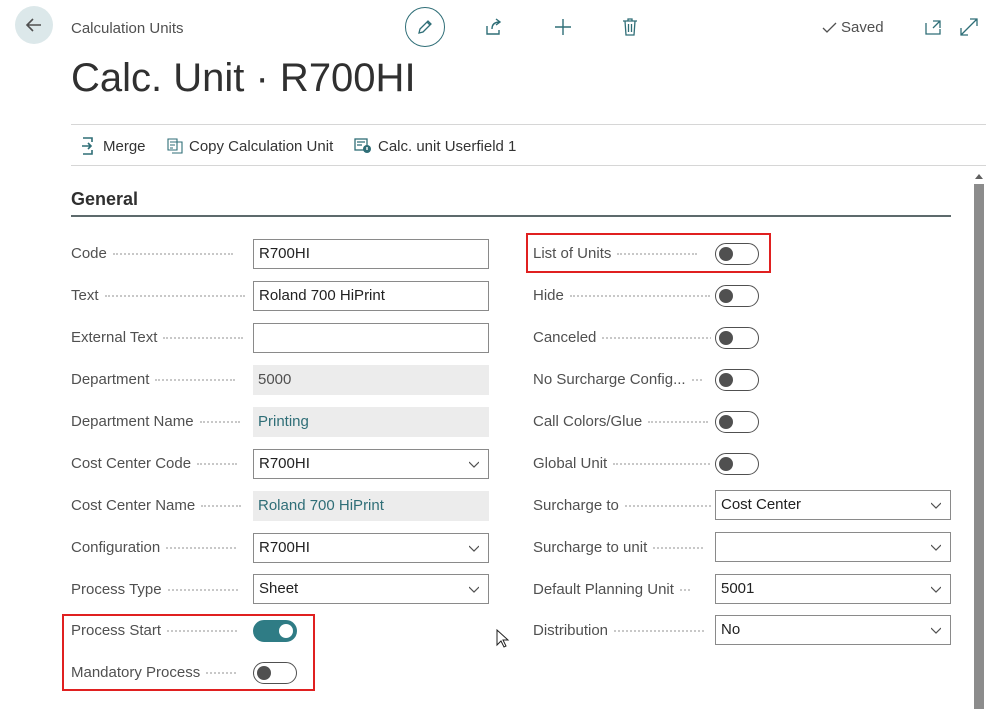  Describe the element at coordinates (87, 146) in the screenshot. I see `merge-icon` at that location.